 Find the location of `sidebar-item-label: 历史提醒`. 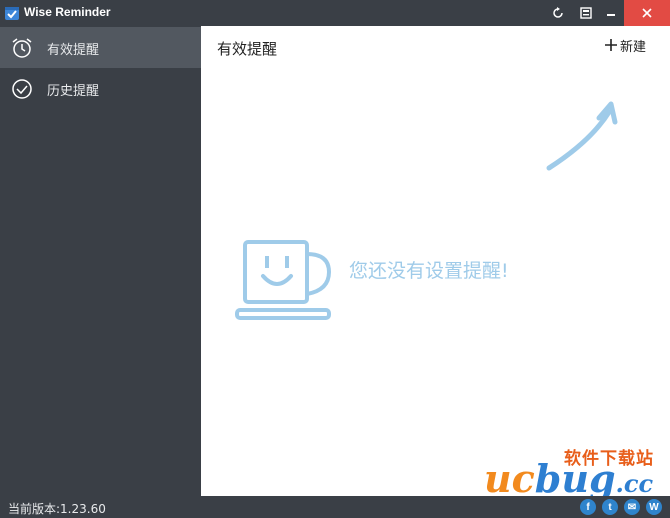

sidebar-item-label: 历史提醒 is located at coordinates (73, 91).